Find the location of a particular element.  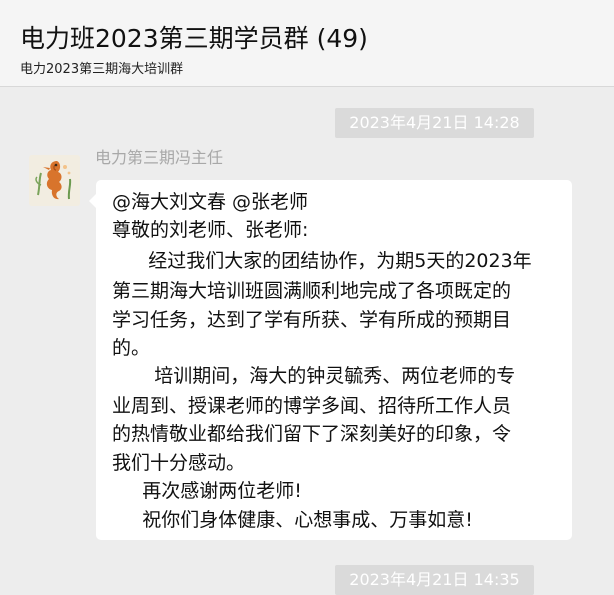

group-subtitle: 电力2023第三期海大培训群 is located at coordinates (102, 69).